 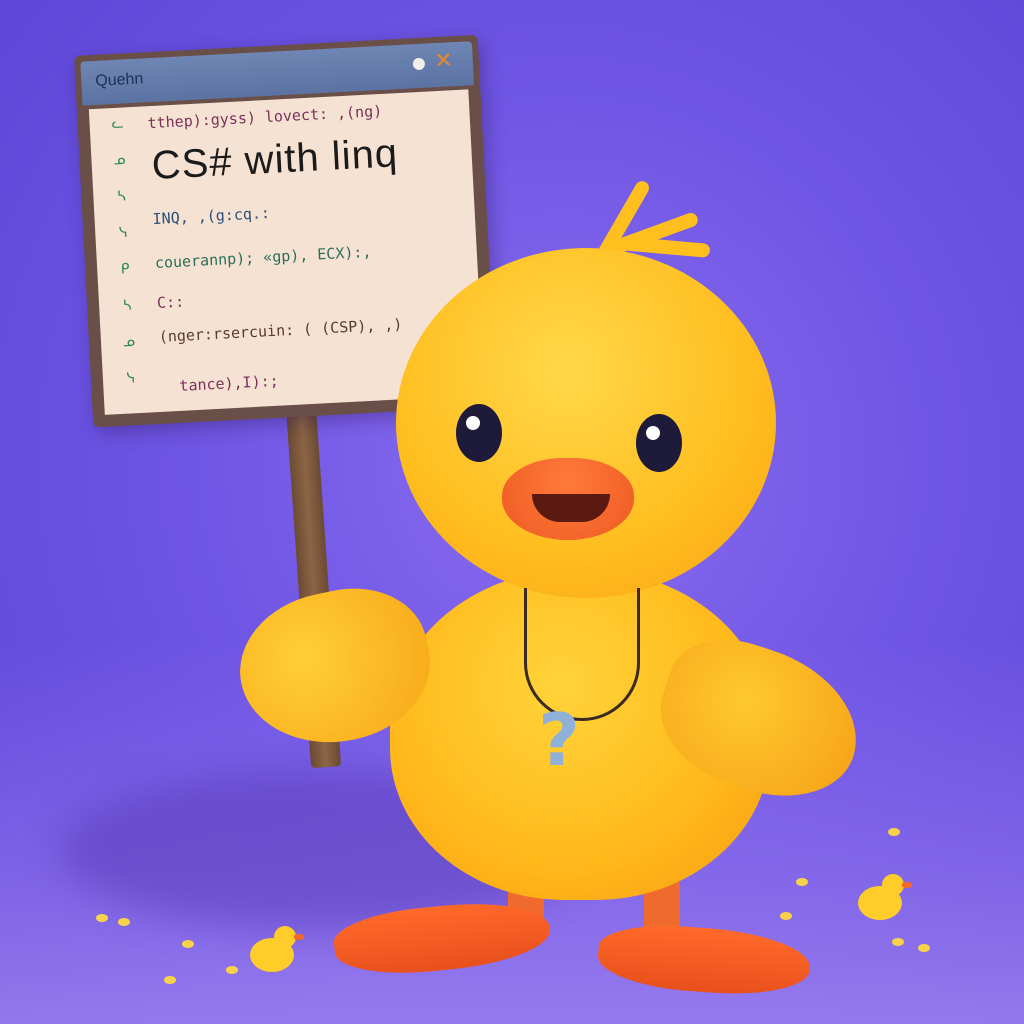 What do you see at coordinates (265, 117) in the screenshot?
I see `code-line: tthep):gyss) lovect: ,(ng)` at bounding box center [265, 117].